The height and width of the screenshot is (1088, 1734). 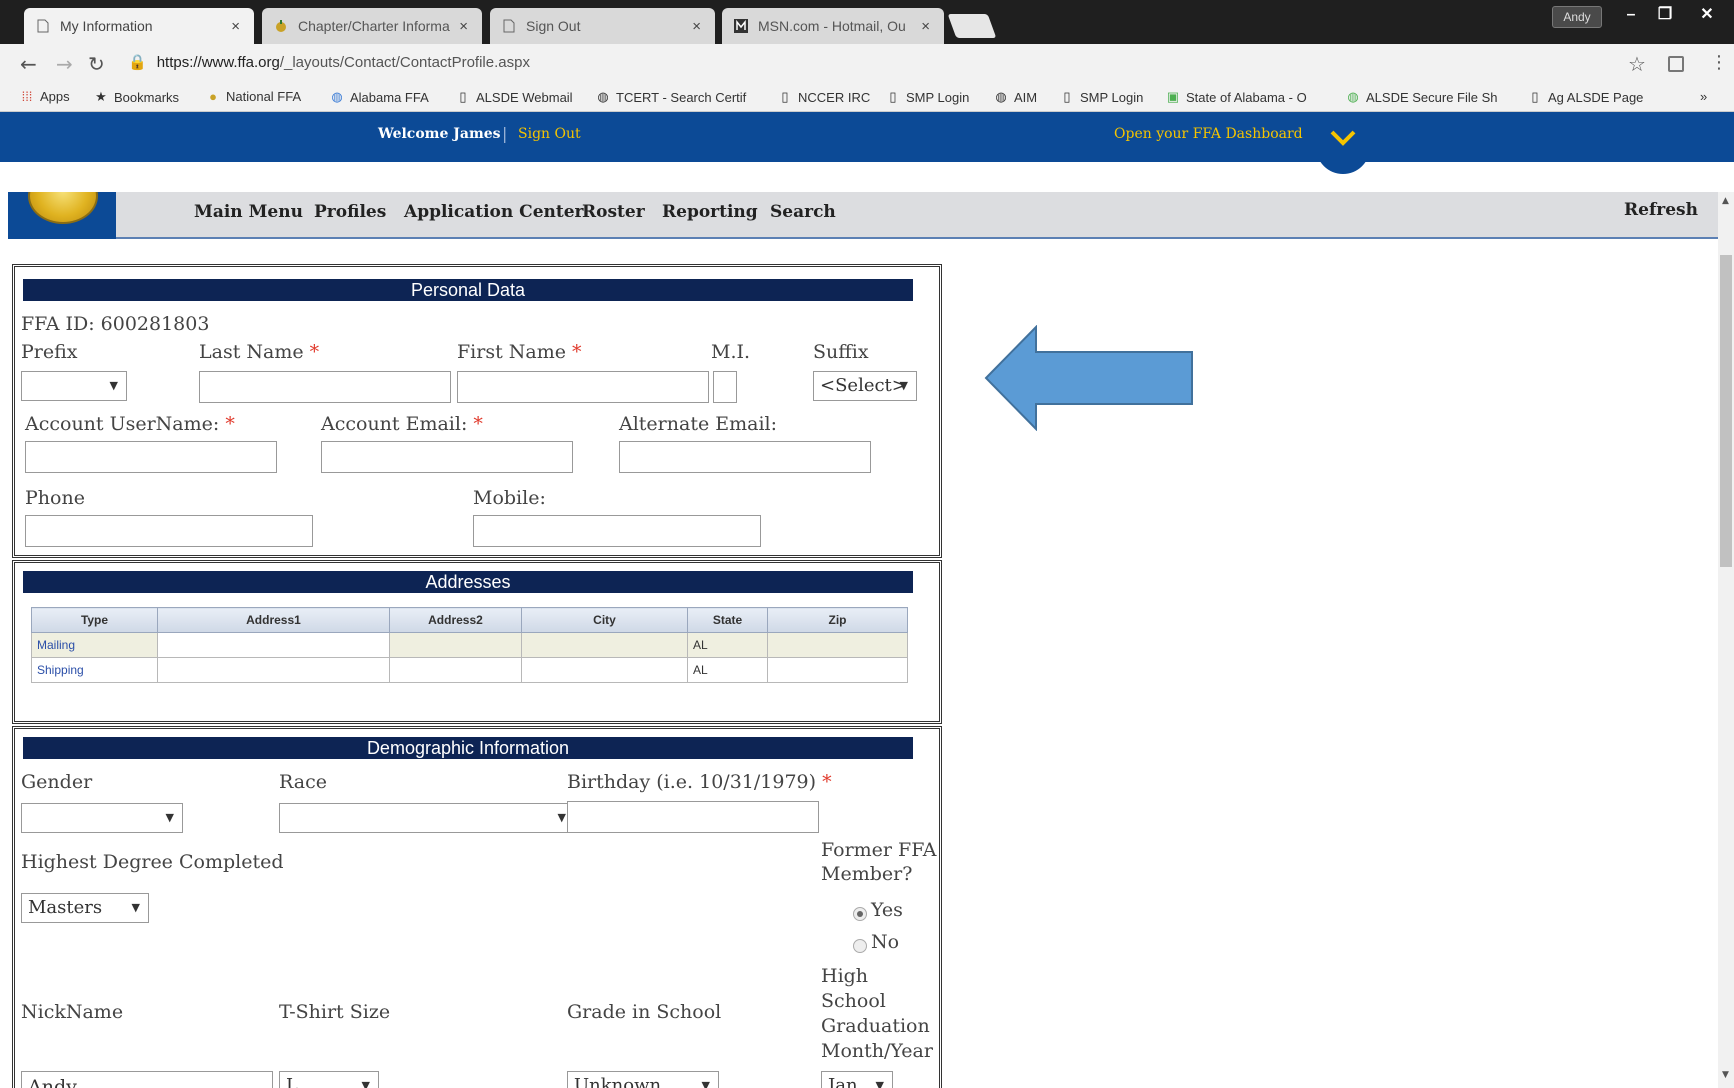 What do you see at coordinates (72, 1012) in the screenshot?
I see `nickname-label: NickName` at bounding box center [72, 1012].